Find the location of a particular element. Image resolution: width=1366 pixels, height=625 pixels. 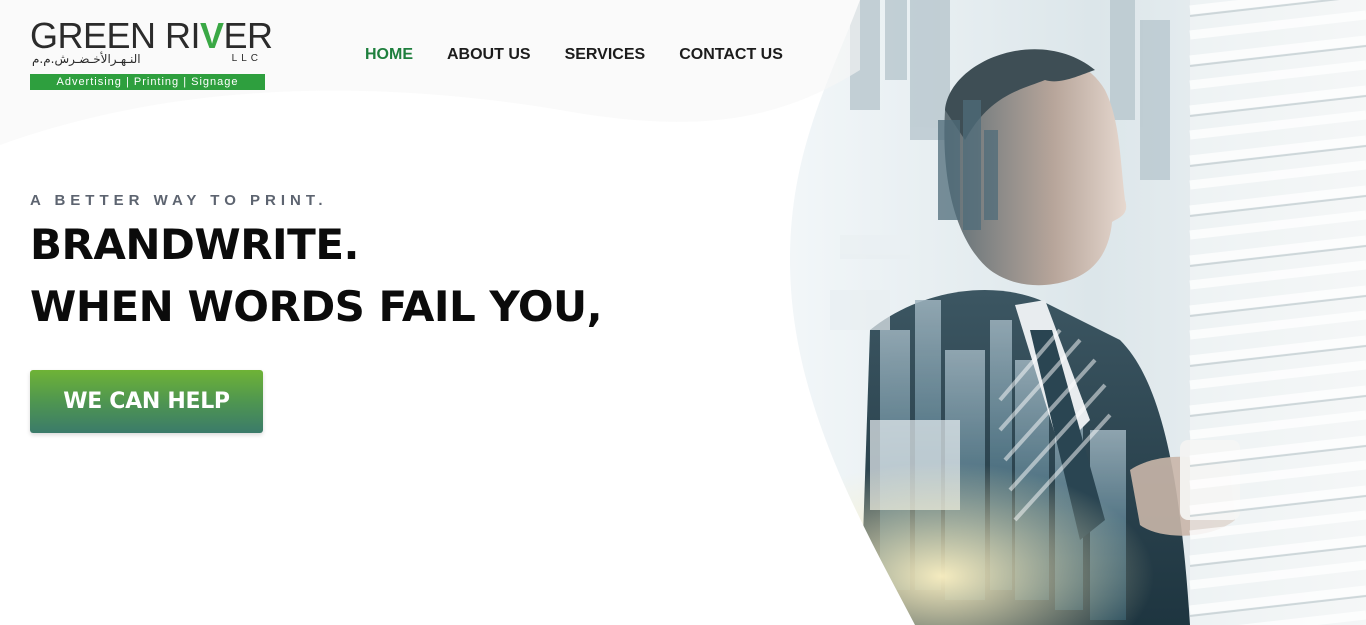

hero-tagline: A BETTER WAY TO PRINT. is located at coordinates (179, 200).